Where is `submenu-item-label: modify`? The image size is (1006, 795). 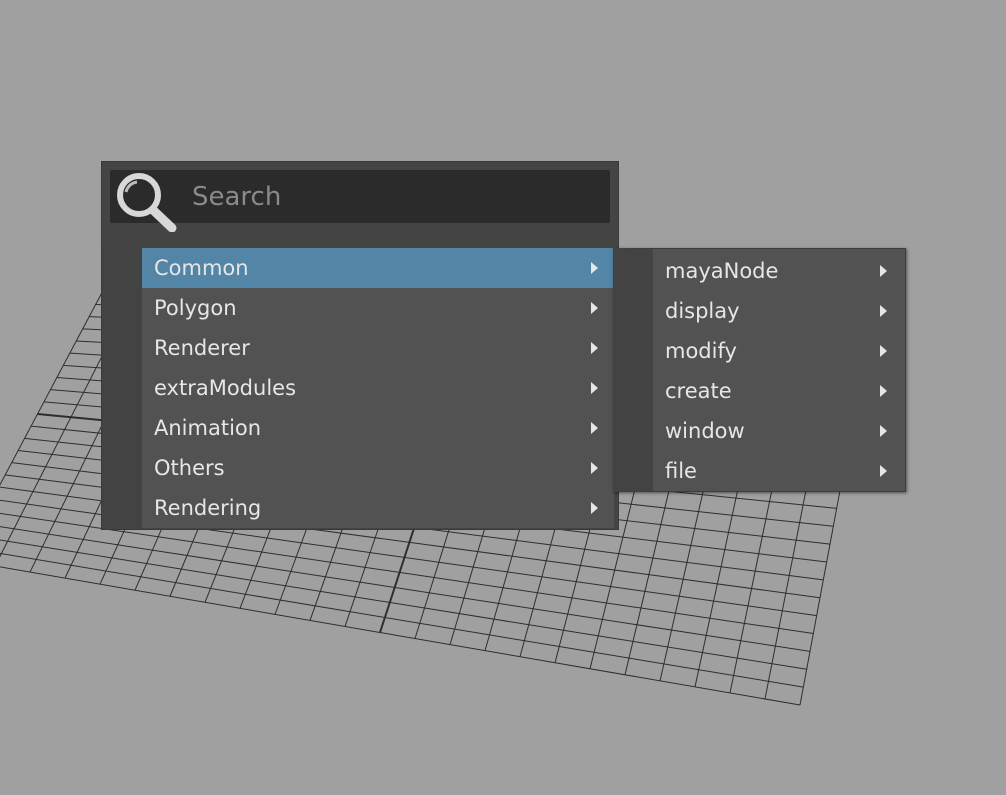 submenu-item-label: modify is located at coordinates (701, 351).